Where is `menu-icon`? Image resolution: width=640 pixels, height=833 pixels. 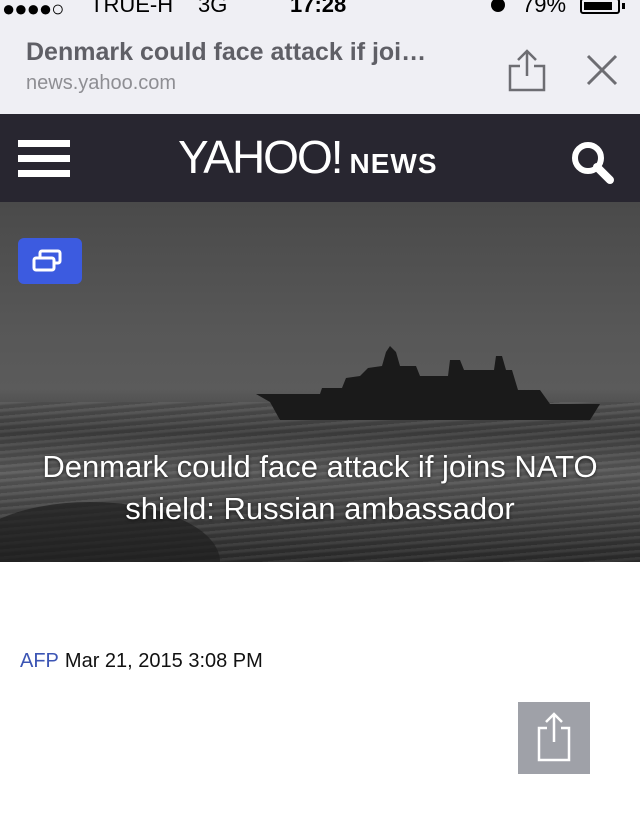
menu-icon is located at coordinates (44, 160).